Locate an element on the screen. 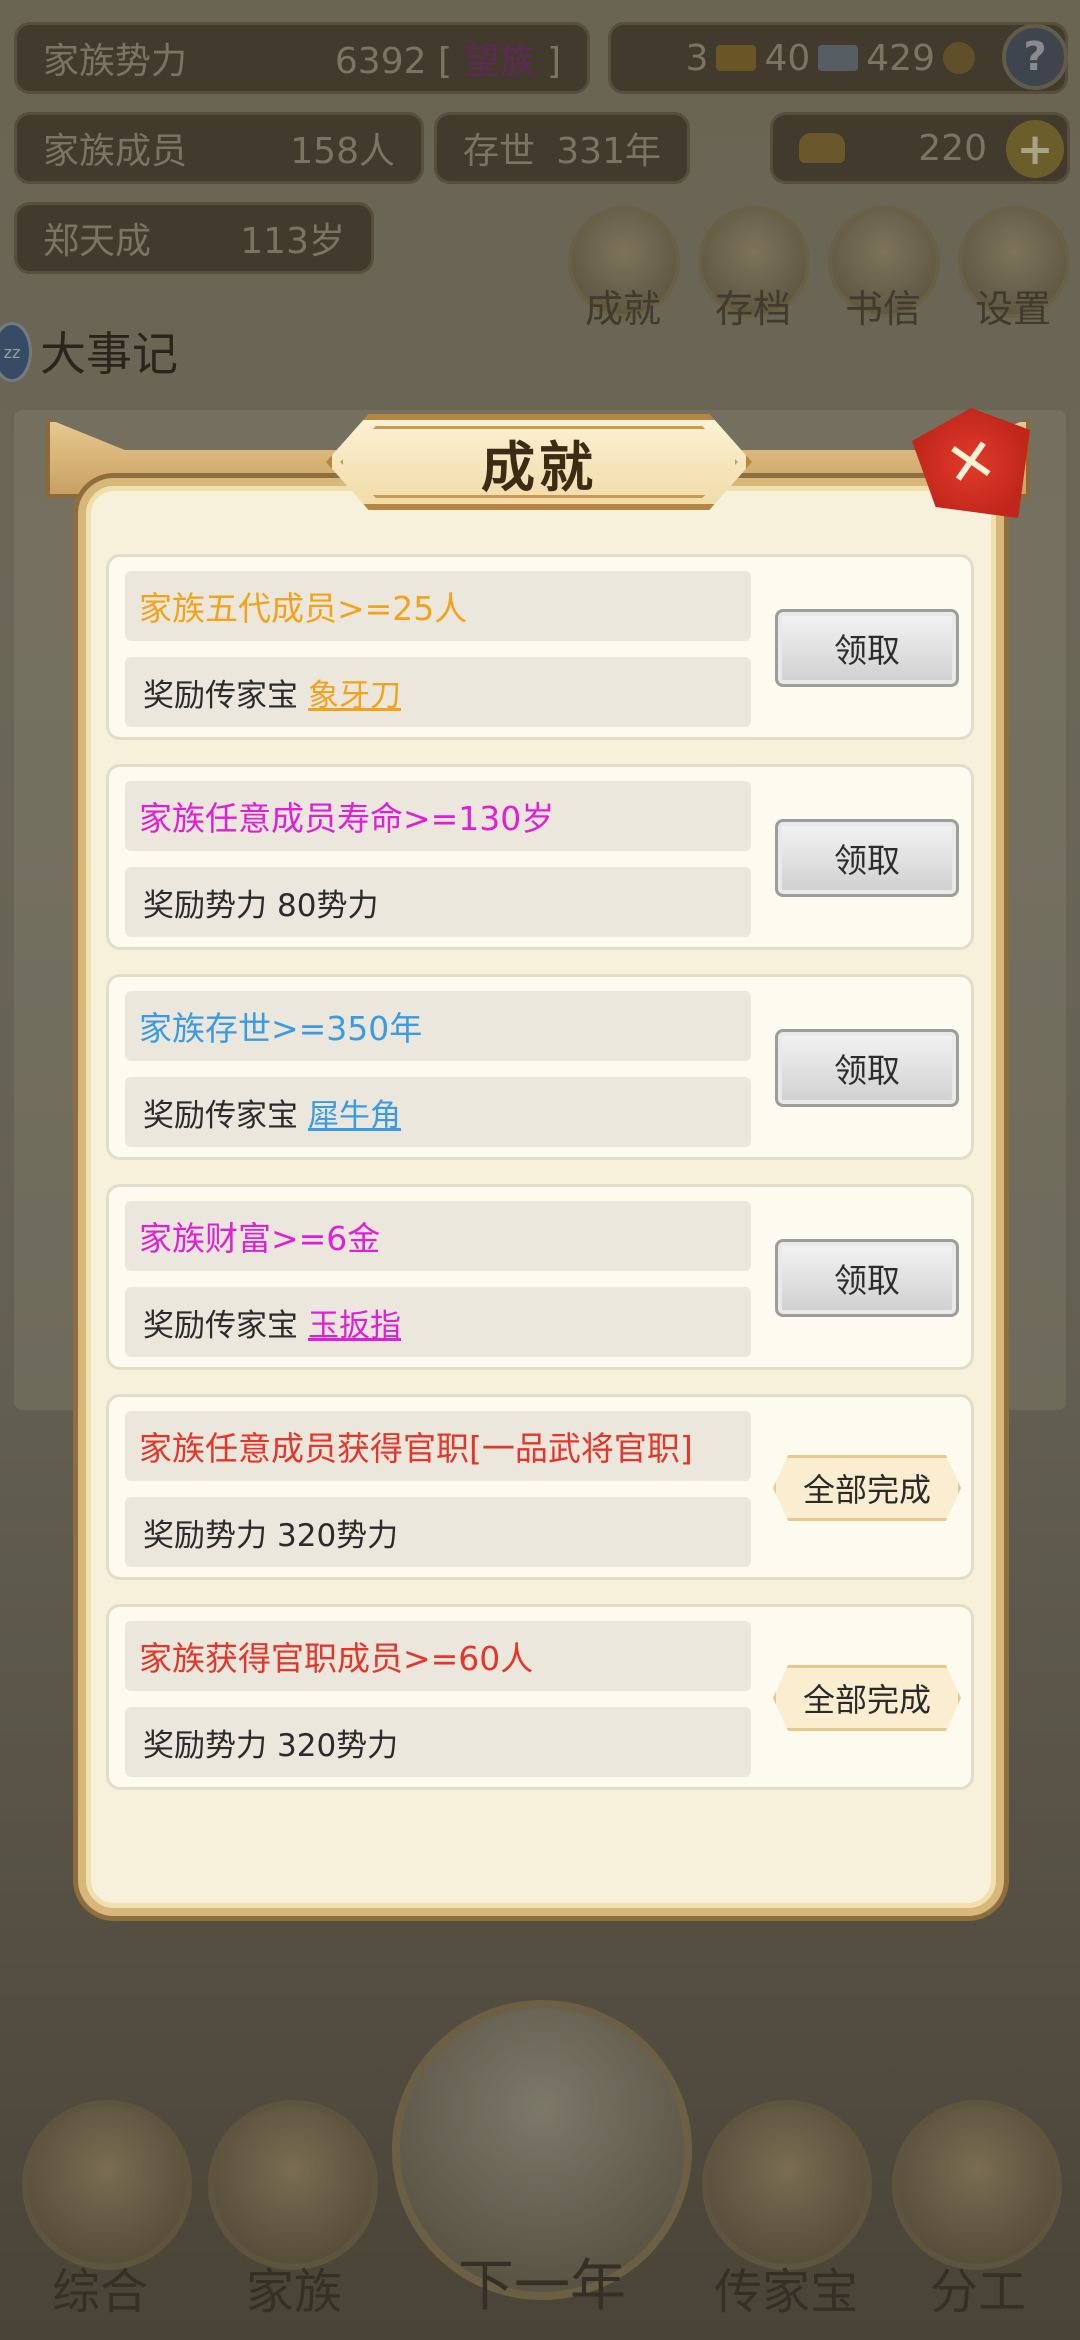 The image size is (1080, 2340). achievement-reward: 奖励传家宝 象牙刀 is located at coordinates (438, 692).